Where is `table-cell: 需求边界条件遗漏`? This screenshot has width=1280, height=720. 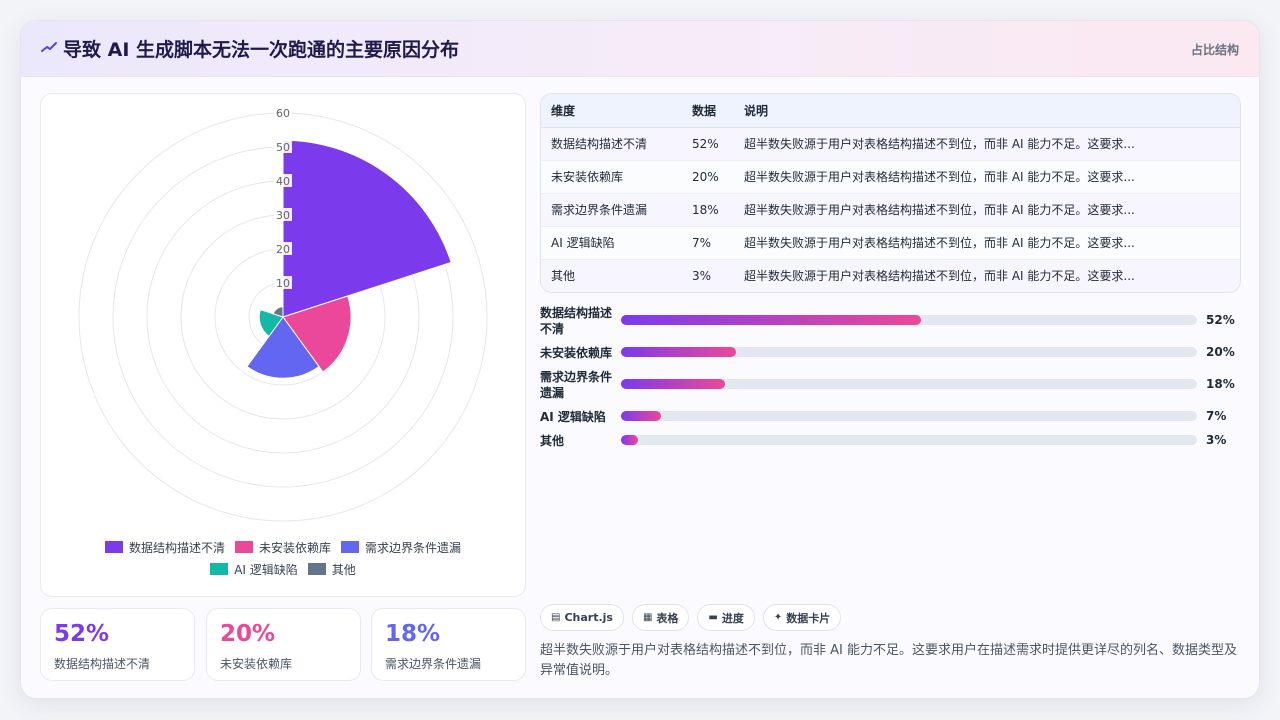 table-cell: 需求边界条件遗漏 is located at coordinates (611, 210).